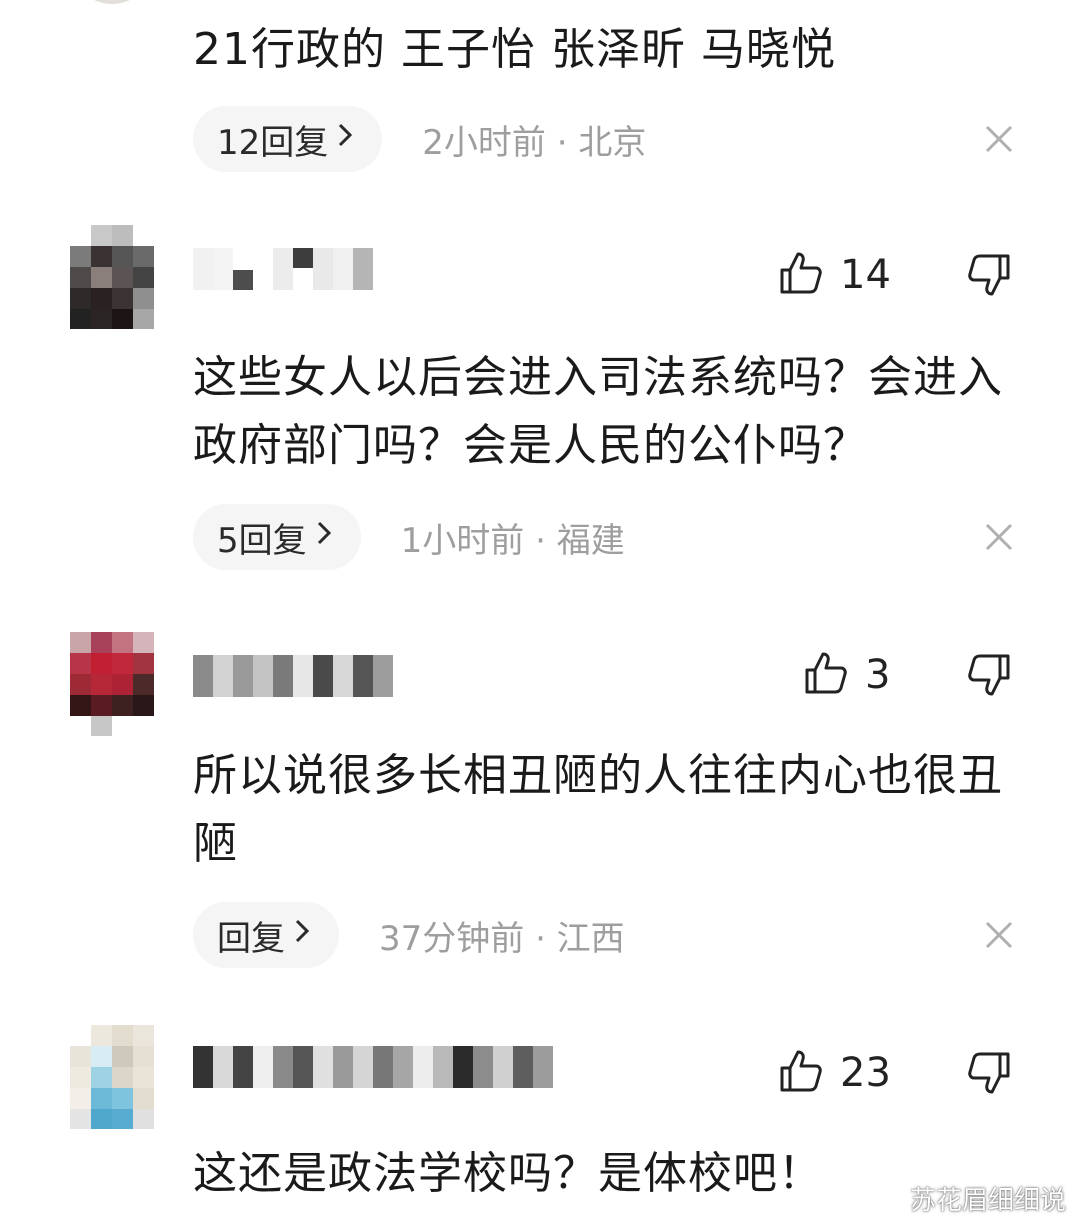 The image size is (1080, 1231). What do you see at coordinates (514, 49) in the screenshot?
I see `comment-text: 21行政的 王子怡 张泽昕 马晓悦` at bounding box center [514, 49].